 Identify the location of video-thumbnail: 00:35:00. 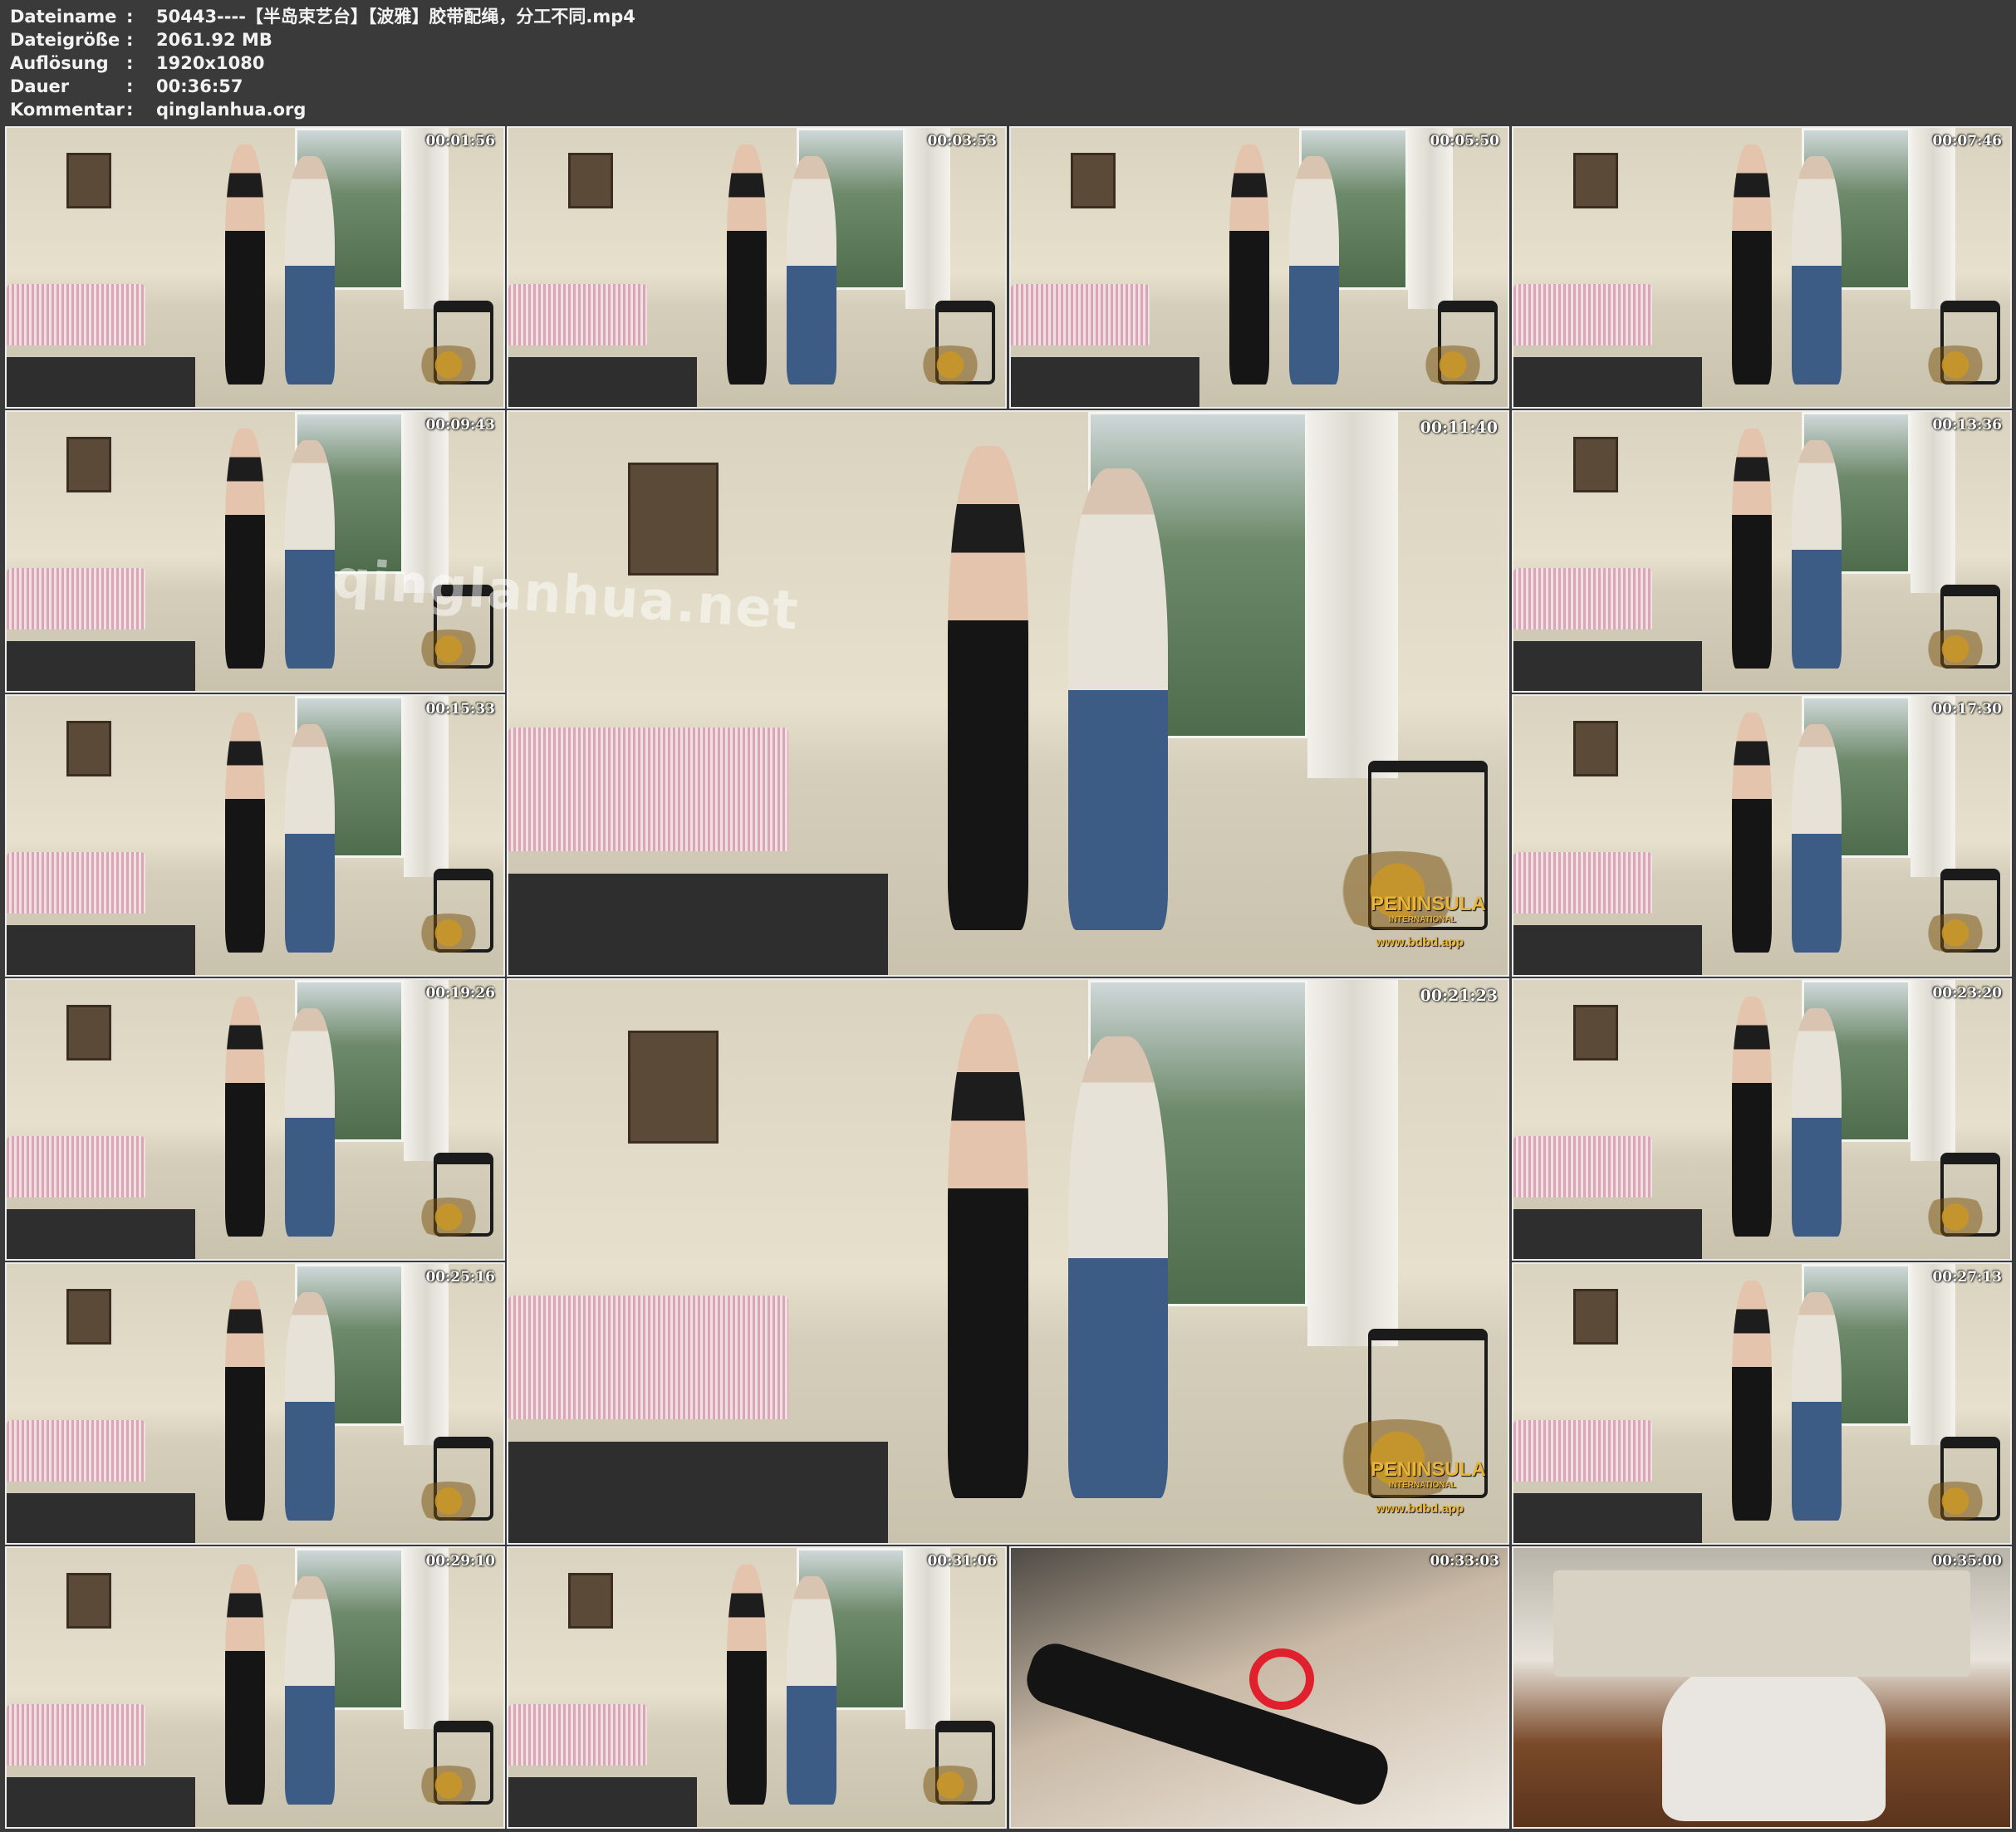
(1762, 1687).